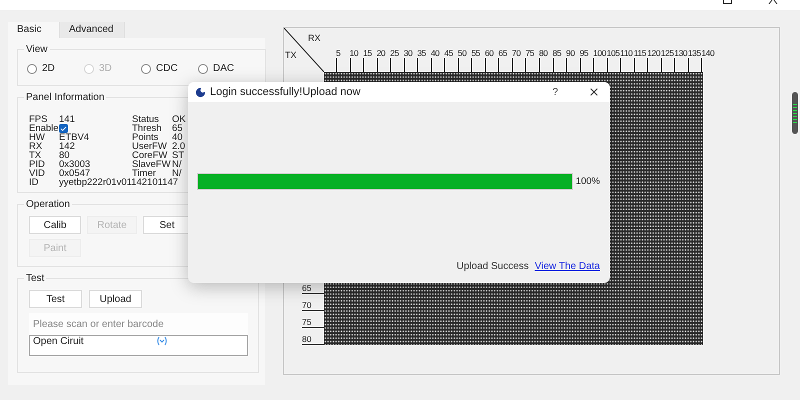 This screenshot has height=400, width=800. Describe the element at coordinates (74, 173) in the screenshot. I see `info-value: 0x0547` at that location.